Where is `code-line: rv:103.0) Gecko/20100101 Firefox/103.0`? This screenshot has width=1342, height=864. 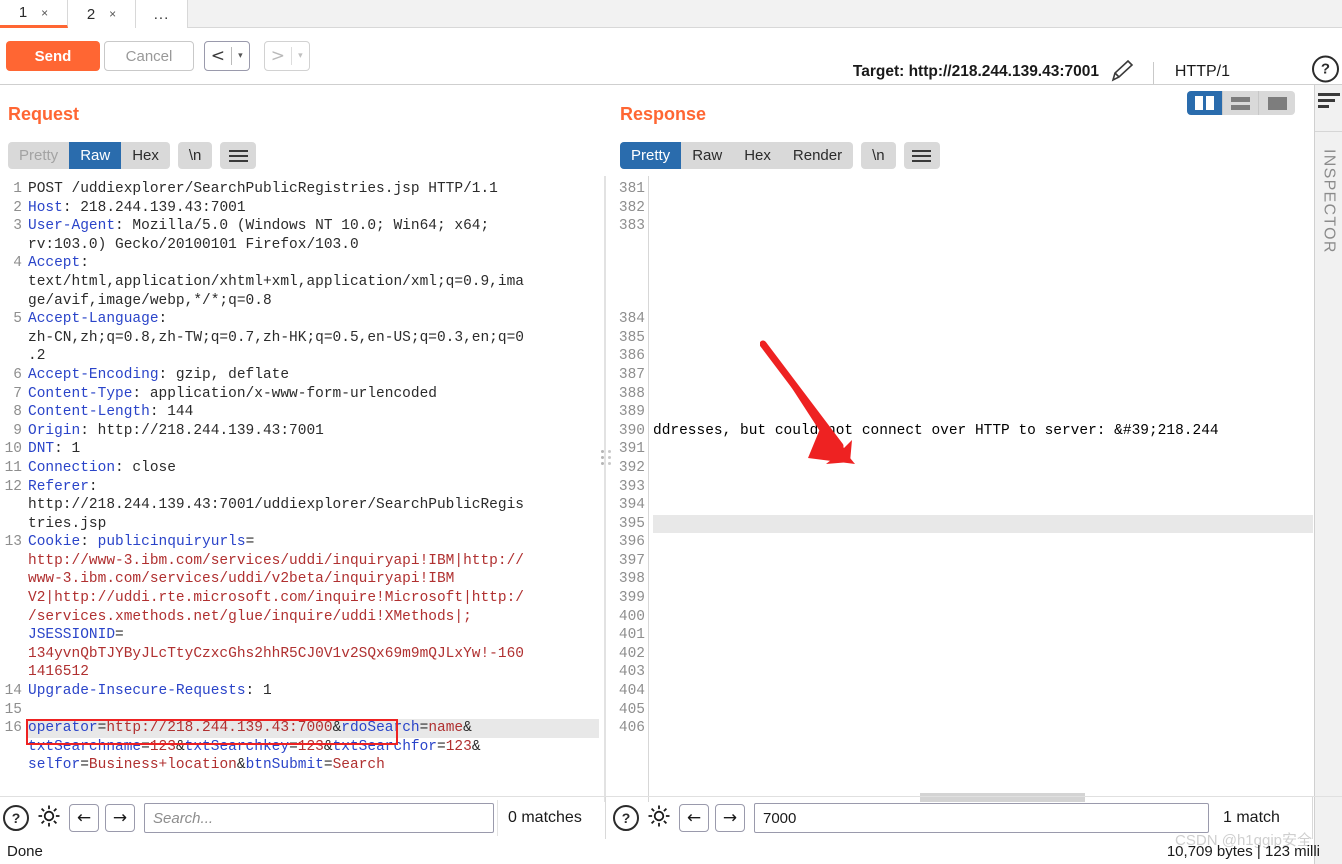
code-line: rv:103.0) Gecko/20100101 Firefox/103.0 is located at coordinates (313, 245).